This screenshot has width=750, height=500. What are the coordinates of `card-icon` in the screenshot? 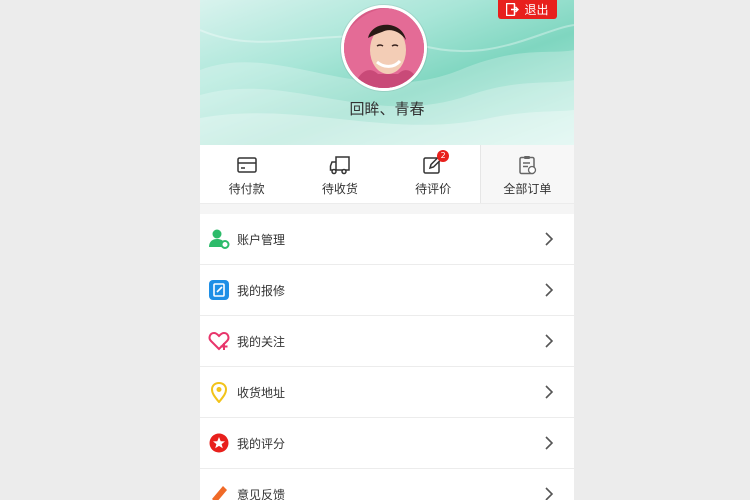 It's located at (246, 165).